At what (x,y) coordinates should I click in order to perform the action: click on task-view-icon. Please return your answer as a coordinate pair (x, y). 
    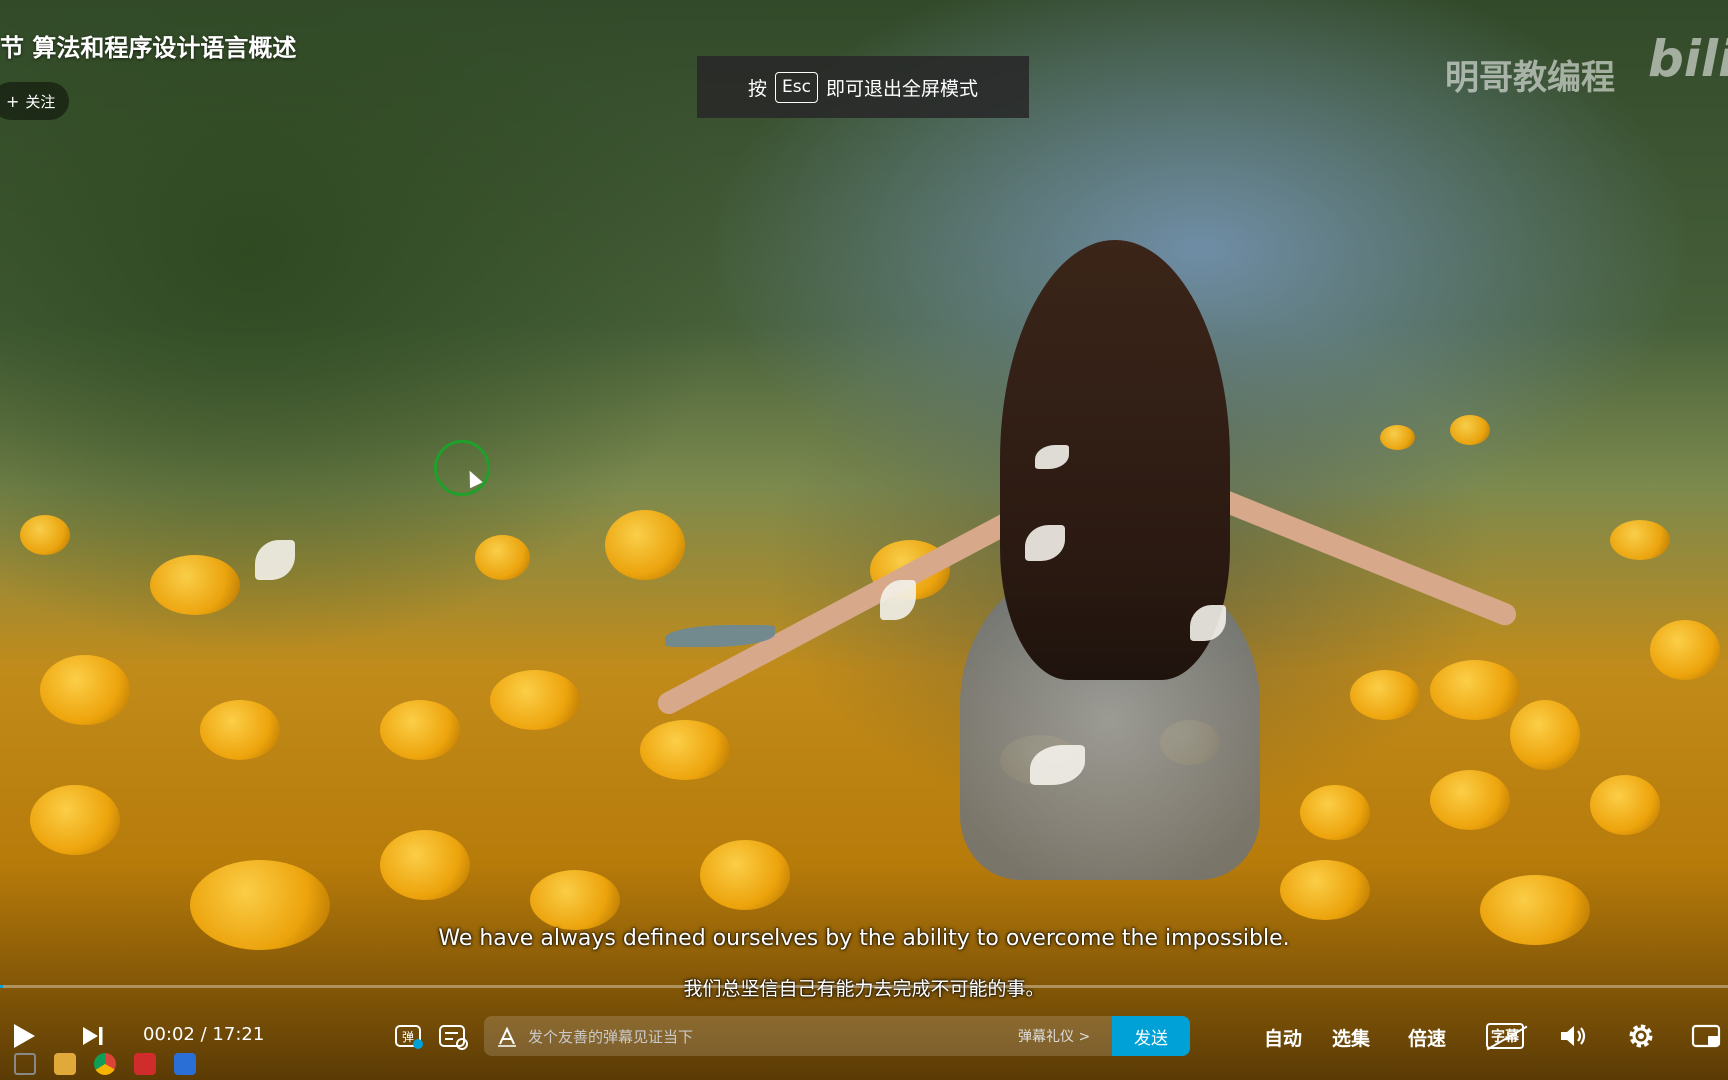
    Looking at the image, I should click on (25, 1064).